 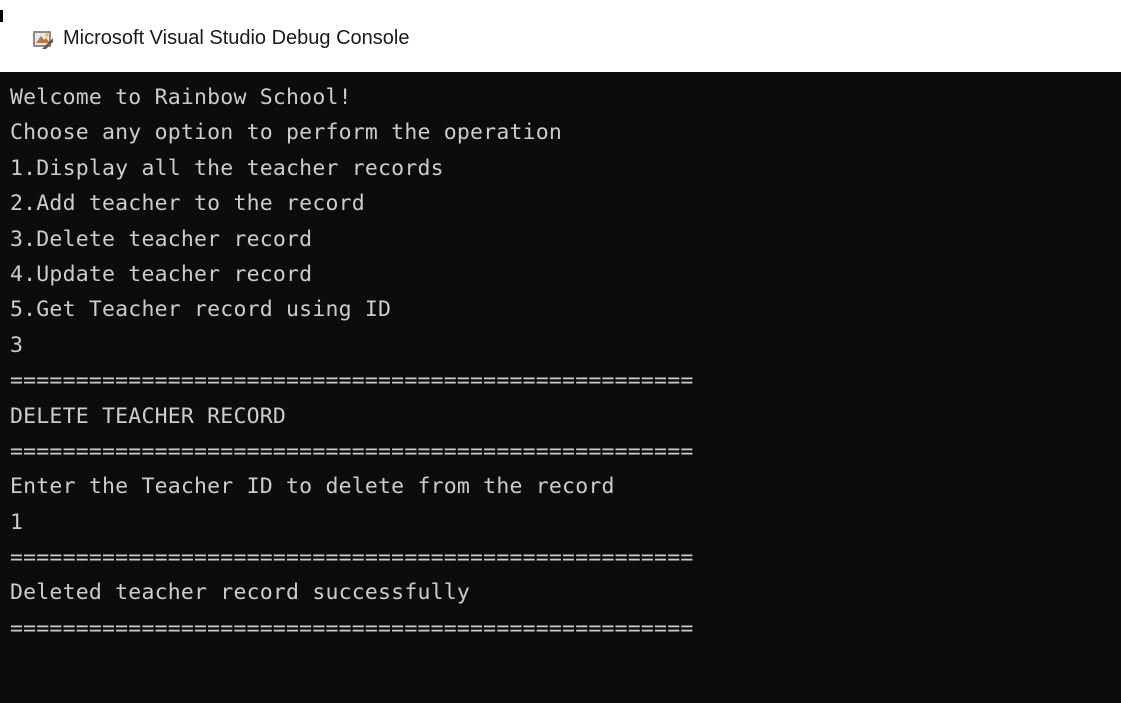 What do you see at coordinates (1, 16) in the screenshot?
I see `window-edge` at bounding box center [1, 16].